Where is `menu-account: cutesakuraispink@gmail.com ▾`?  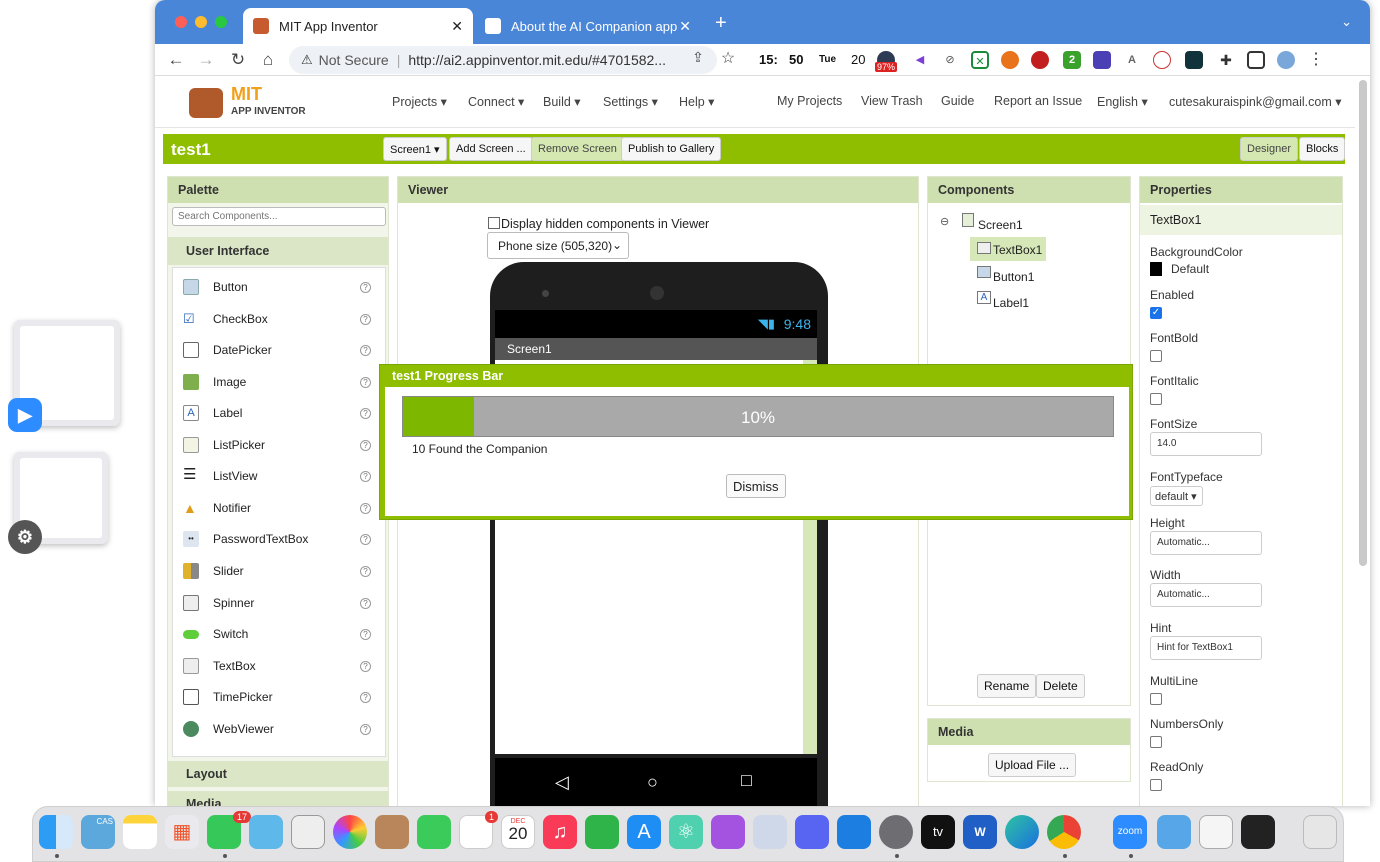 menu-account: cutesakuraispink@gmail.com ▾ is located at coordinates (1255, 101).